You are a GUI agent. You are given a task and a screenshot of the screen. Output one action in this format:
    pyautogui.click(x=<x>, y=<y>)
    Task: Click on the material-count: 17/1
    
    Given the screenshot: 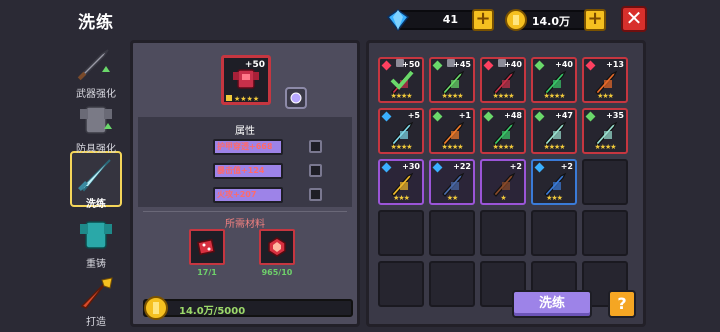 What is the action you would take?
    pyautogui.click(x=207, y=272)
    